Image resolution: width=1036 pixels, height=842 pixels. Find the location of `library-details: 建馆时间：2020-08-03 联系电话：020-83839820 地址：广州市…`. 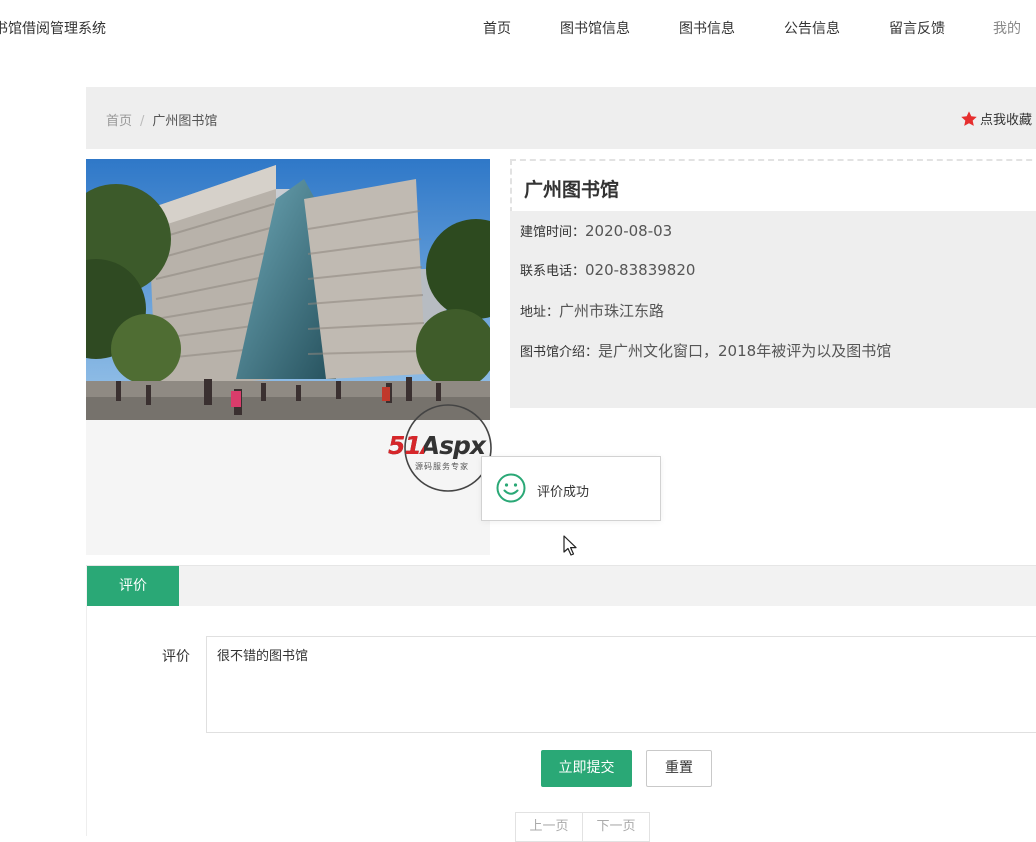

library-details: 建馆时间：2020-08-03 联系电话：020-83839820 地址：广州市… is located at coordinates (773, 309).